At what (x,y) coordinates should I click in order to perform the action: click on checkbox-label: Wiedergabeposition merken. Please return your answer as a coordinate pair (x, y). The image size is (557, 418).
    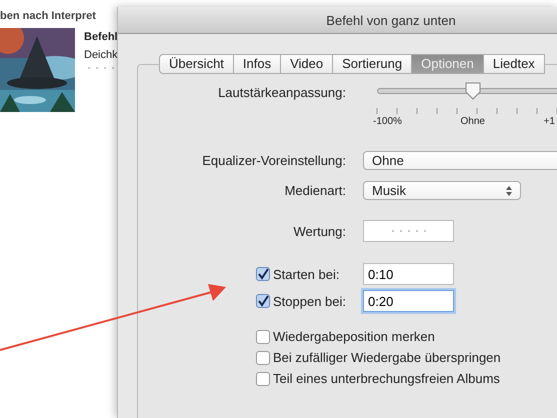
    Looking at the image, I should click on (354, 336).